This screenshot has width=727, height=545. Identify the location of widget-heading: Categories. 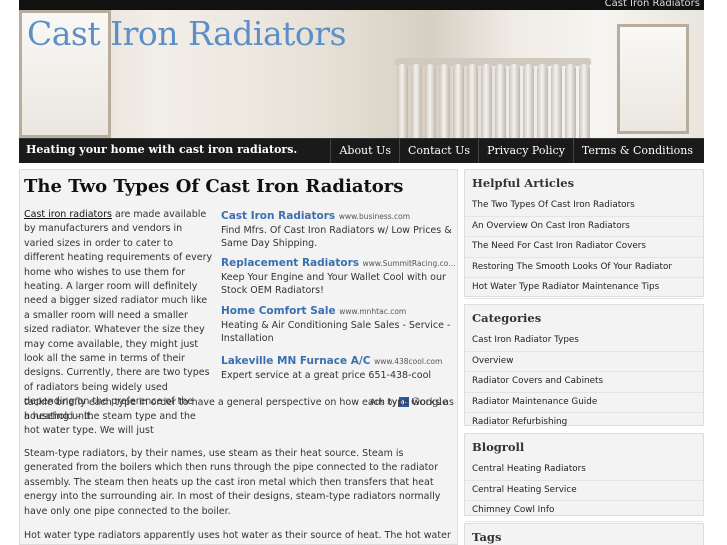
(507, 318).